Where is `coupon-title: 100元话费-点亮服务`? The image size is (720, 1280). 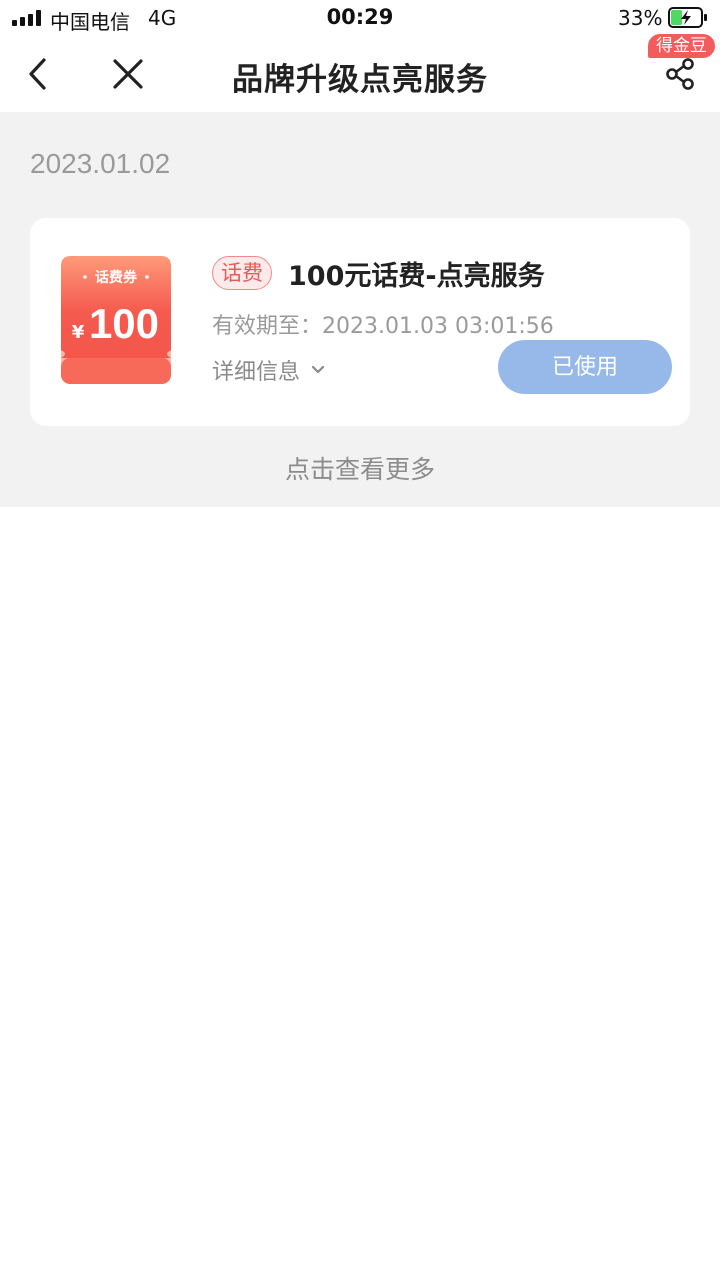 coupon-title: 100元话费-点亮服务 is located at coordinates (416, 276).